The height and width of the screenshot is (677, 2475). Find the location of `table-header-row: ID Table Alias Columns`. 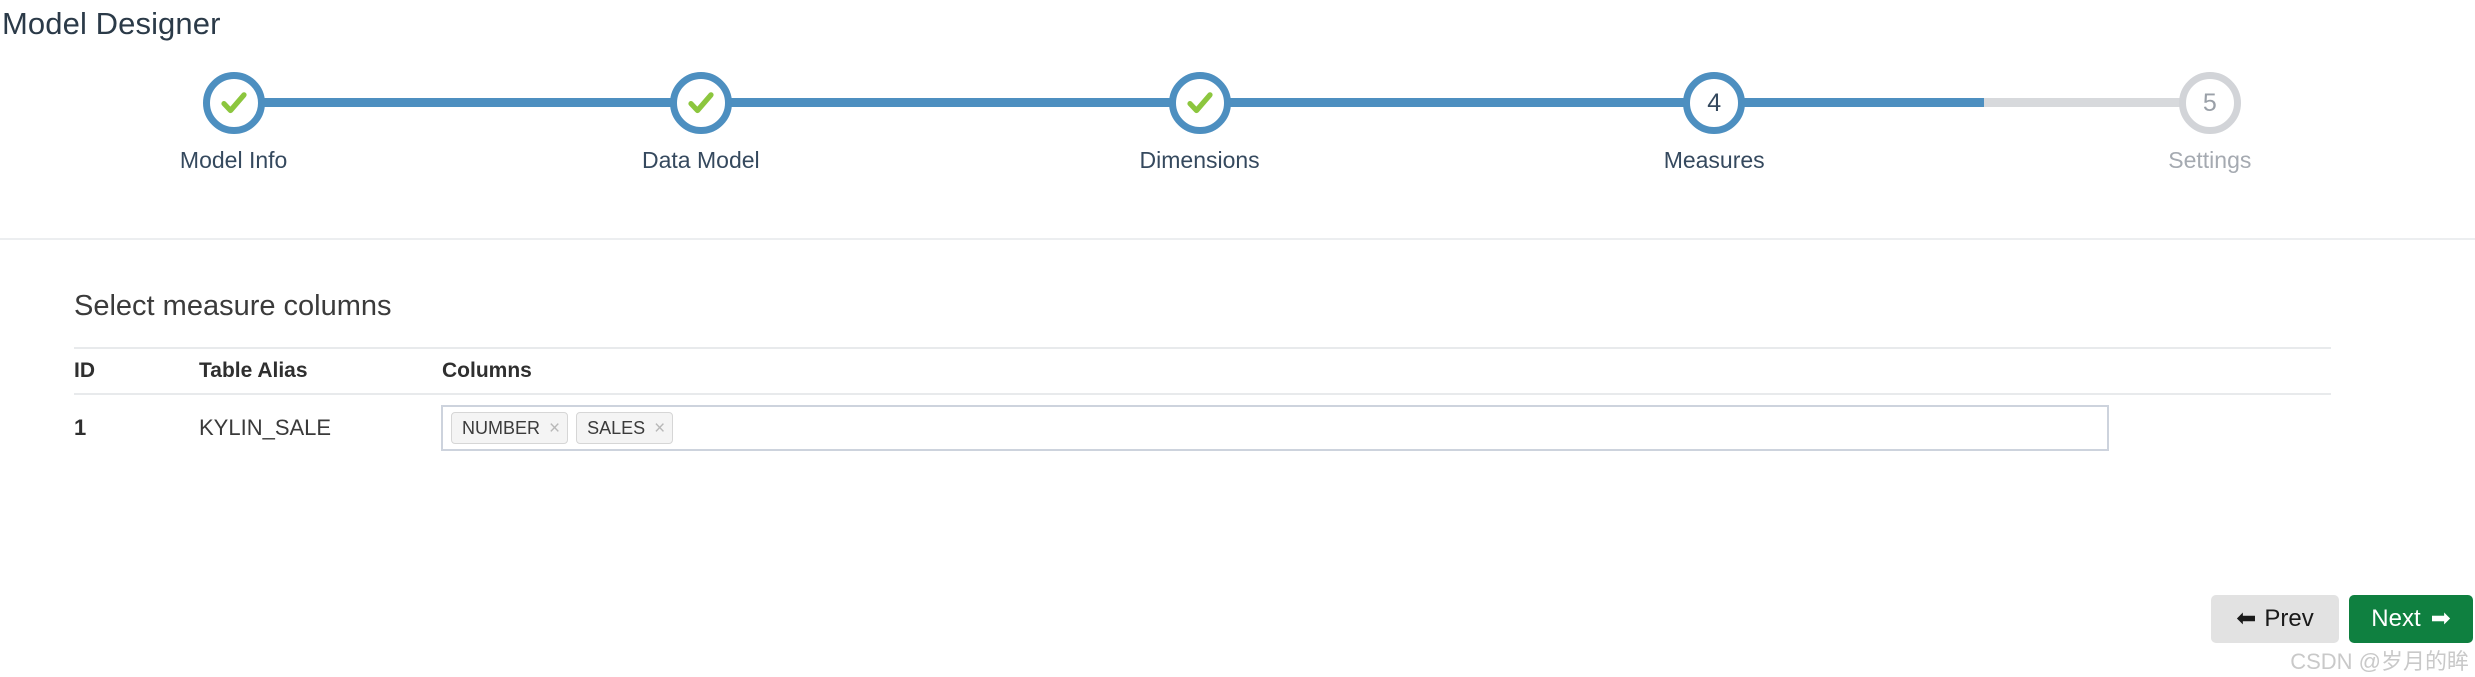

table-header-row: ID Table Alias Columns is located at coordinates (1202, 371).